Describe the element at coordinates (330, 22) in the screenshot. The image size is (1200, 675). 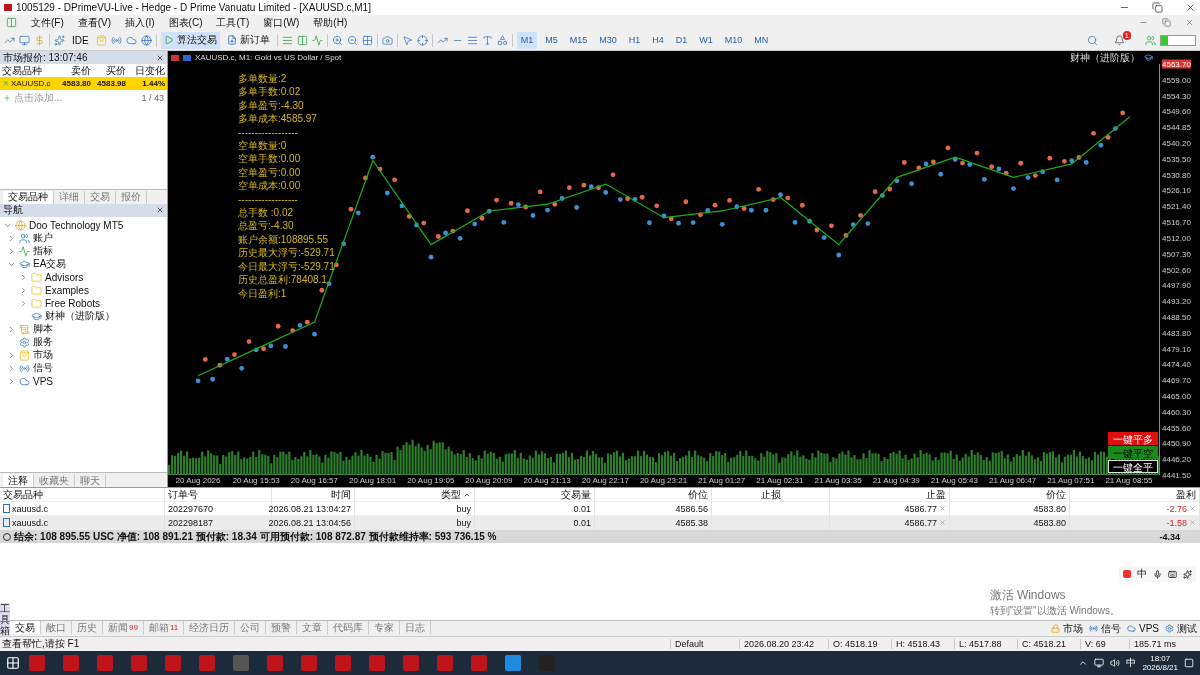
I see `menu-item: 帮助(H)` at that location.